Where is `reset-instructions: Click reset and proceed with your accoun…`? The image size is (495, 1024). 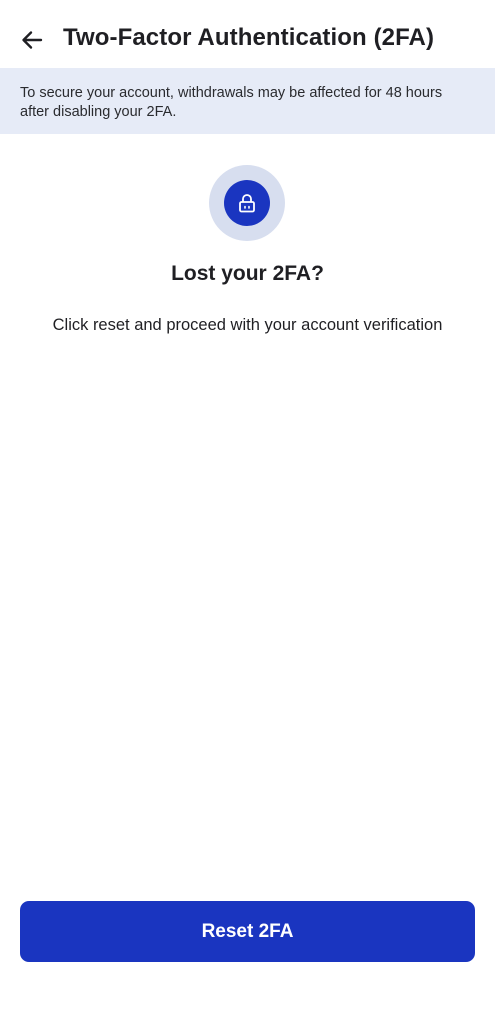 reset-instructions: Click reset and proceed with your accoun… is located at coordinates (247, 325).